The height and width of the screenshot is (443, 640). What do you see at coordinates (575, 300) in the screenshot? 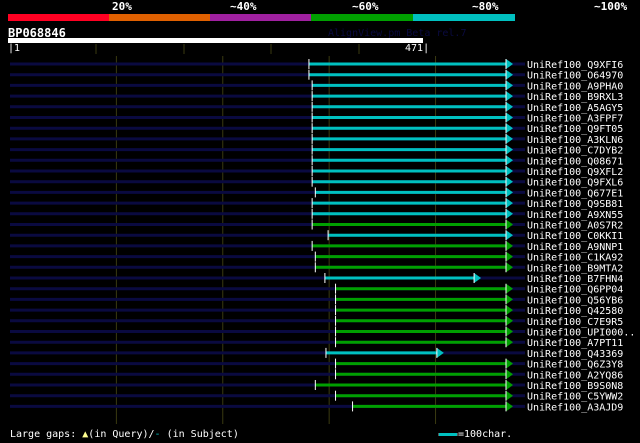
I see `hit-label: UniRef100_Q56YB6` at bounding box center [575, 300].